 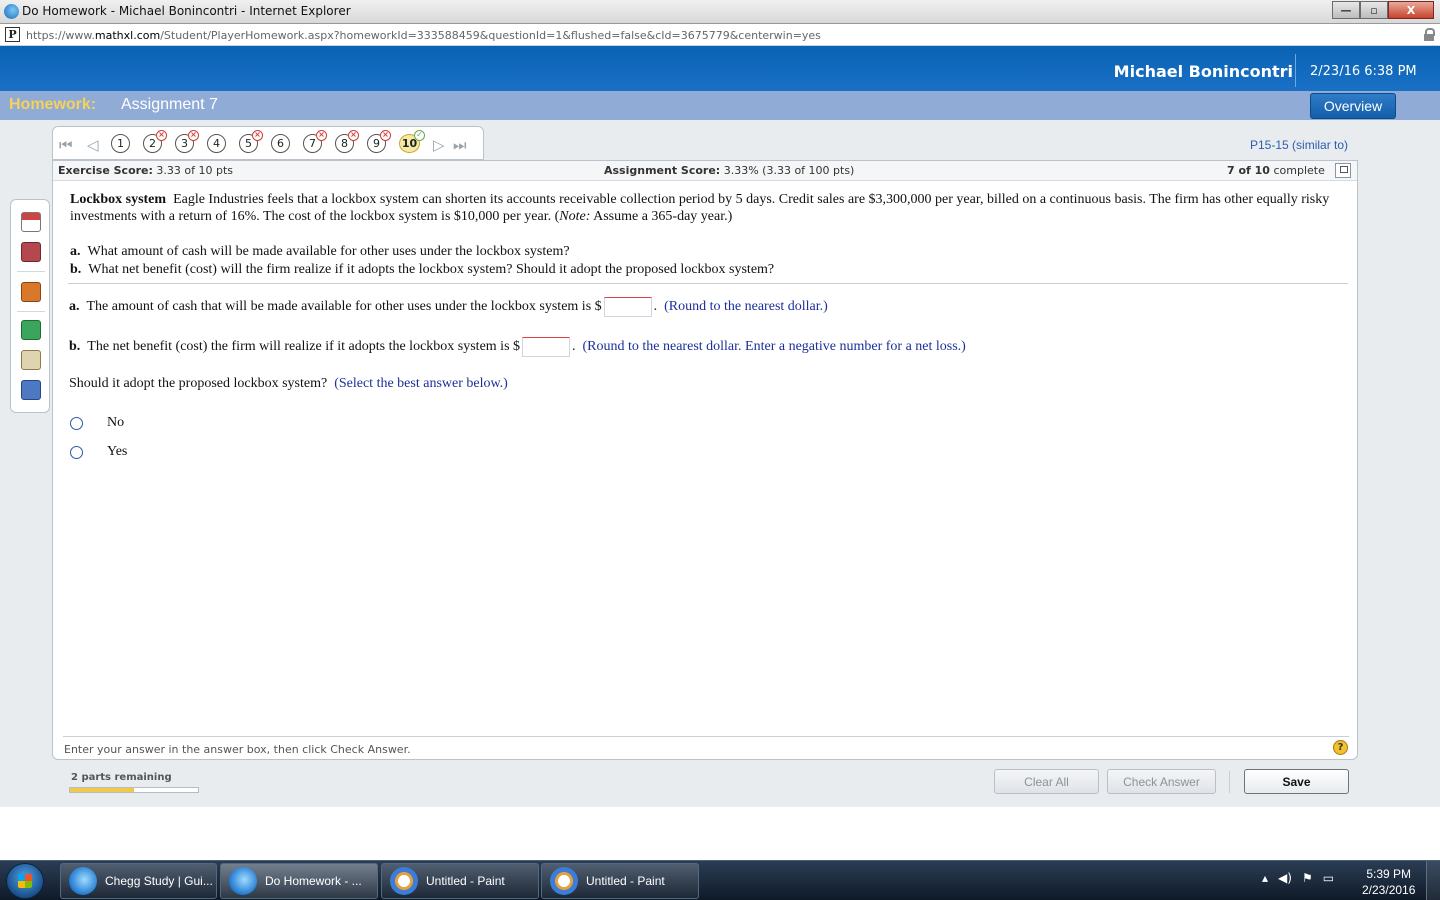 What do you see at coordinates (439, 145) in the screenshot?
I see `next-question-icon: ▷` at bounding box center [439, 145].